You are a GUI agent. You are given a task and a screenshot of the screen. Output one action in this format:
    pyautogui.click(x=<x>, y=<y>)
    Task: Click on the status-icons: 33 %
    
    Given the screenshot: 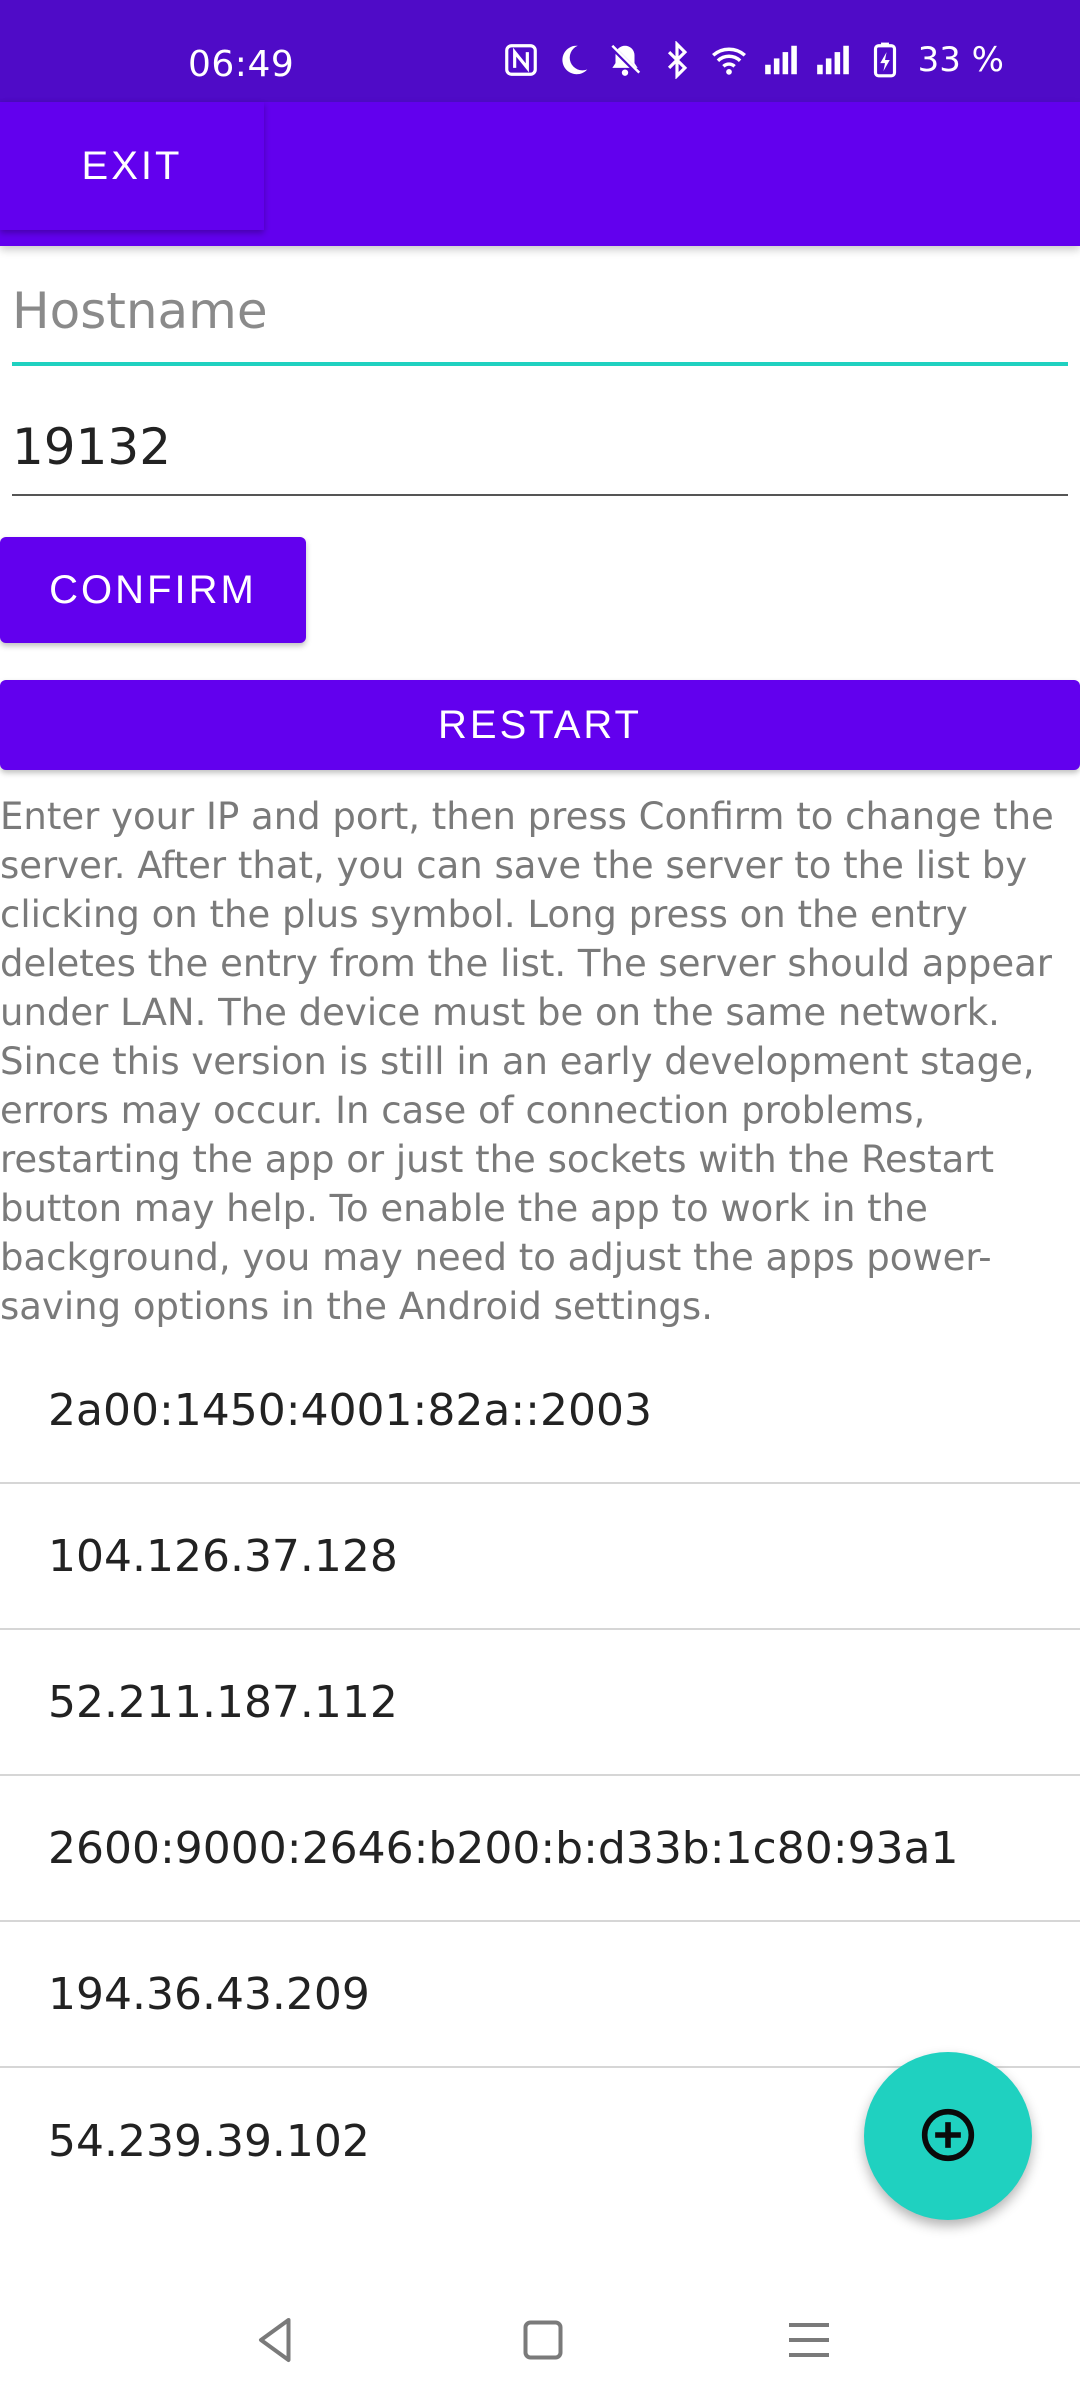 What is the action you would take?
    pyautogui.click(x=753, y=60)
    